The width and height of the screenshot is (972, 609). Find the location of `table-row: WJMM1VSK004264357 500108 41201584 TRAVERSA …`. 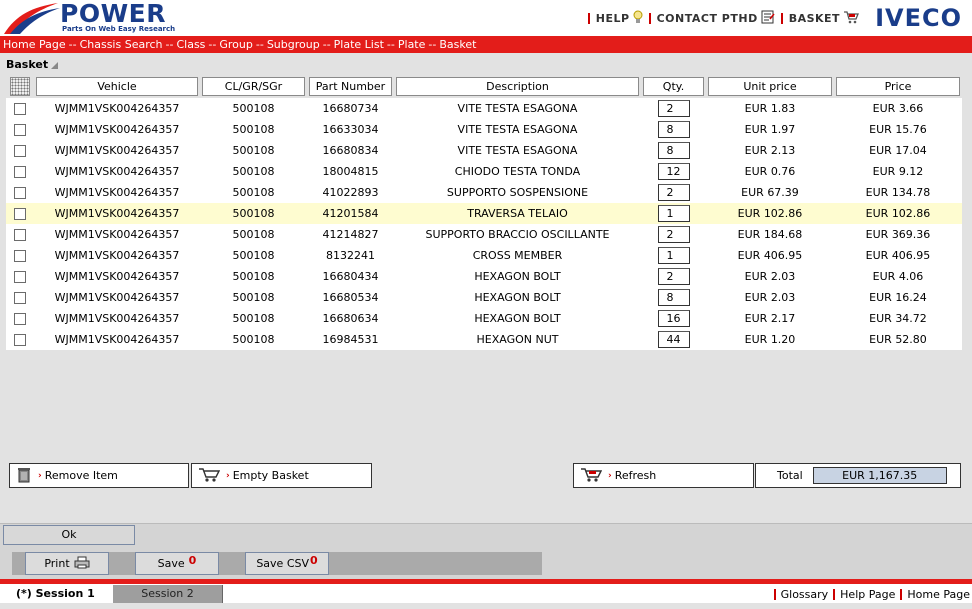

table-row: WJMM1VSK004264357 500108 41201584 TRAVERSA … is located at coordinates (484, 213).